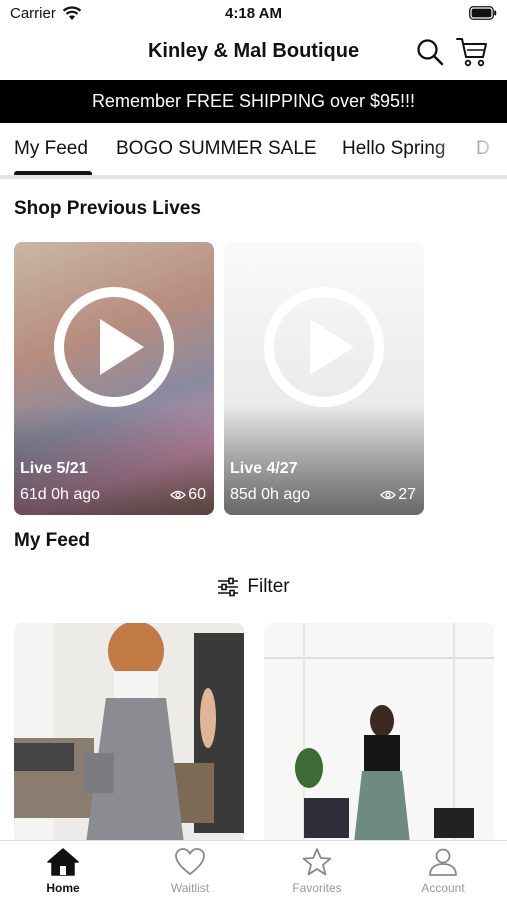 The height and width of the screenshot is (900, 507). Describe the element at coordinates (443, 888) in the screenshot. I see `tab-account-label: Account` at that location.